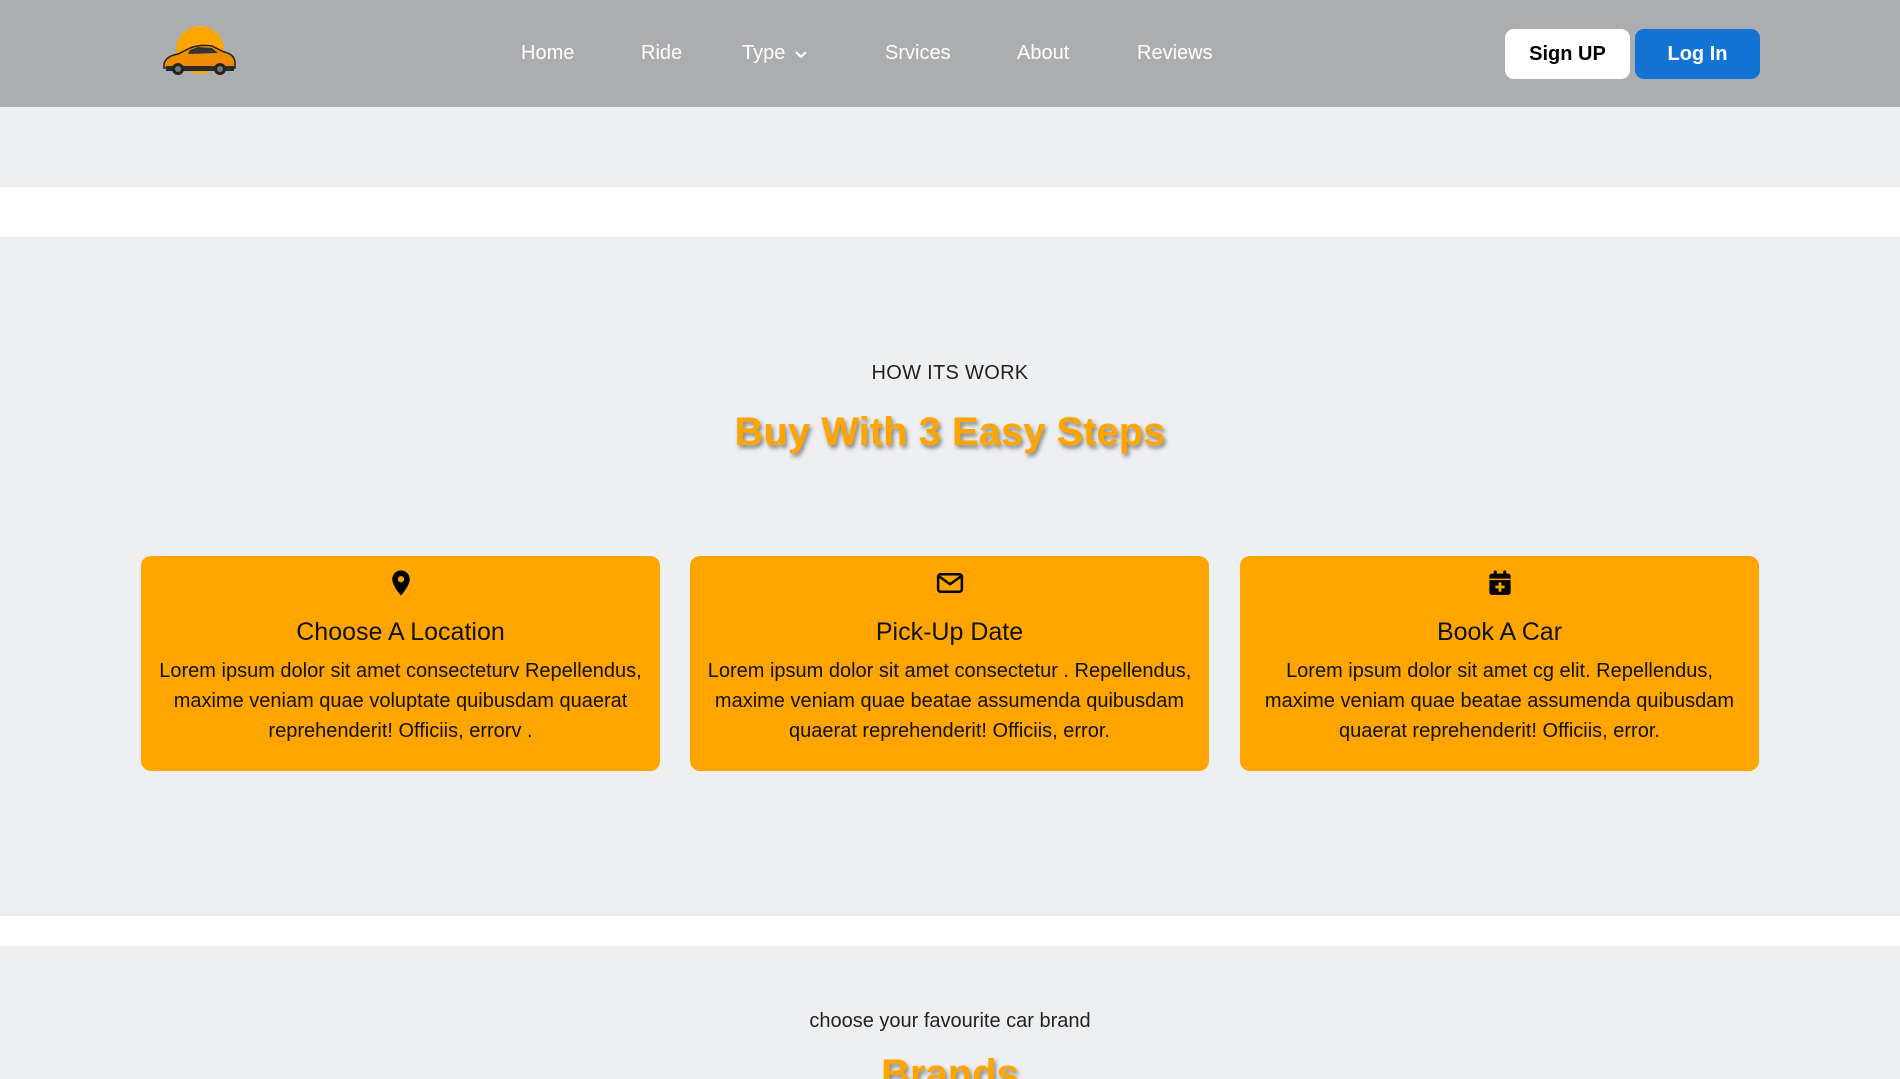 The image size is (1900, 1079). I want to click on nav-about: About, so click(1043, 53).